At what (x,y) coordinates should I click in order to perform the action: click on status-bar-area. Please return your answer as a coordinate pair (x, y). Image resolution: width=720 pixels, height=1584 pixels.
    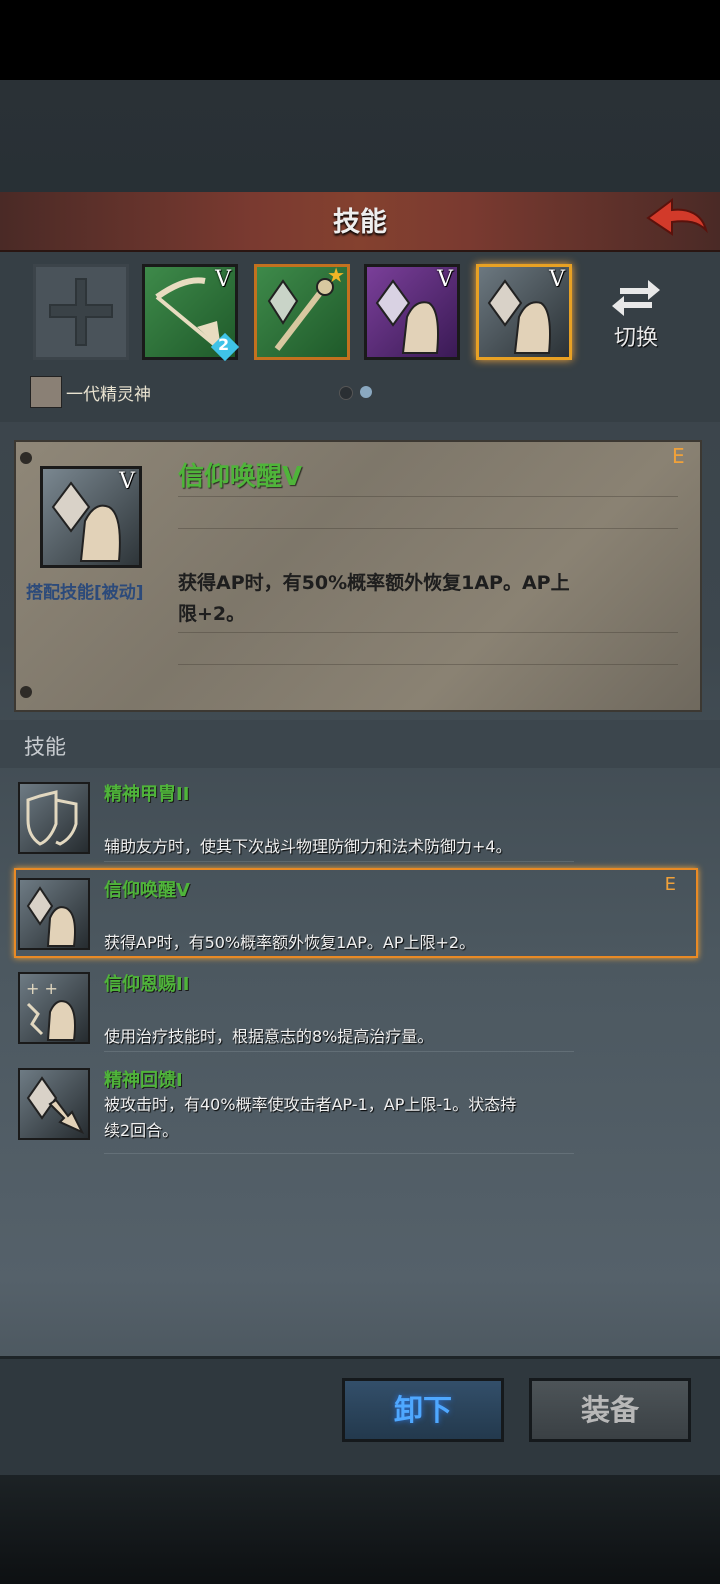
    Looking at the image, I should click on (360, 40).